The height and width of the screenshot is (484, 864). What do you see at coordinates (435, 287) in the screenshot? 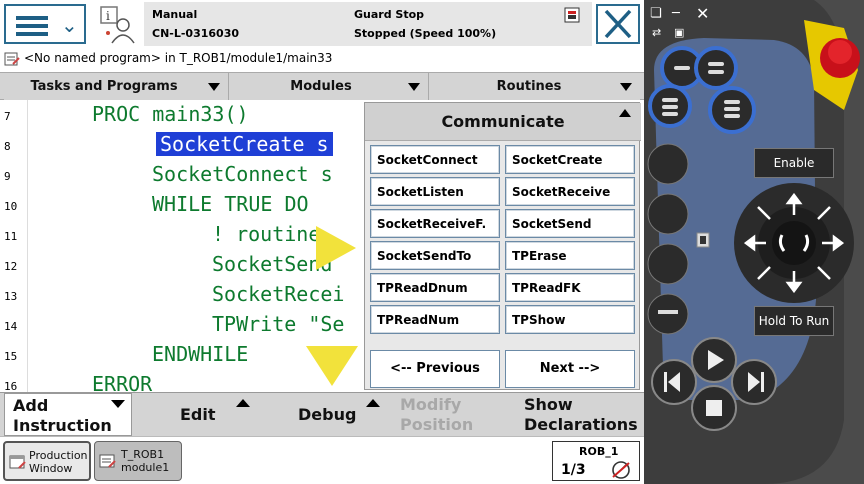
I see `instruction-button: TPReadDnum` at bounding box center [435, 287].